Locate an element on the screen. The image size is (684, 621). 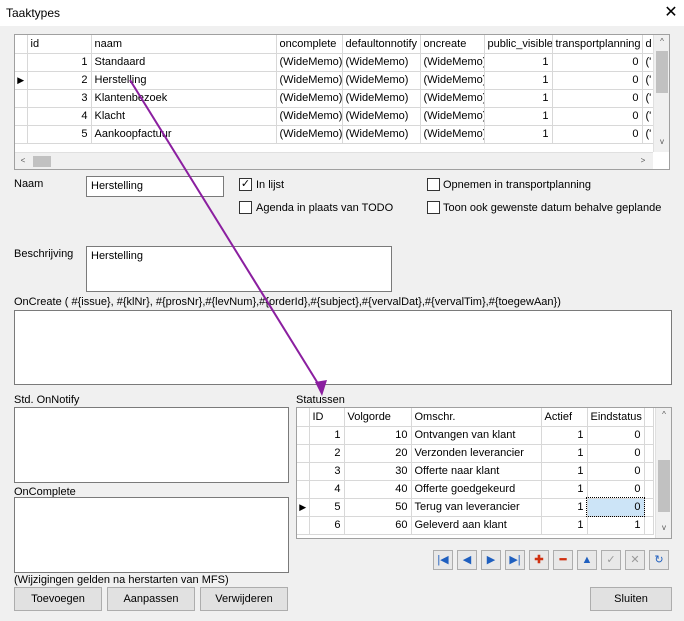
annotation-arrow is located at coordinates (228, 237).